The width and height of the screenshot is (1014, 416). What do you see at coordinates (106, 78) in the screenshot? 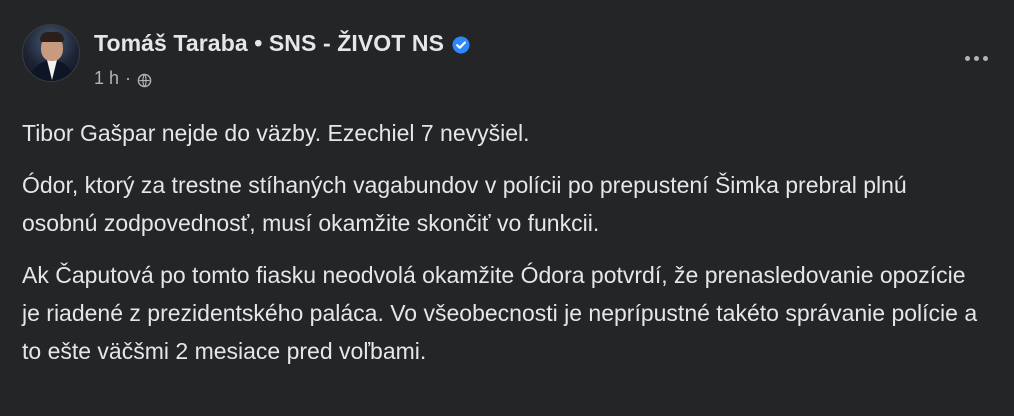
I see `post-timestamp: 1 h` at bounding box center [106, 78].